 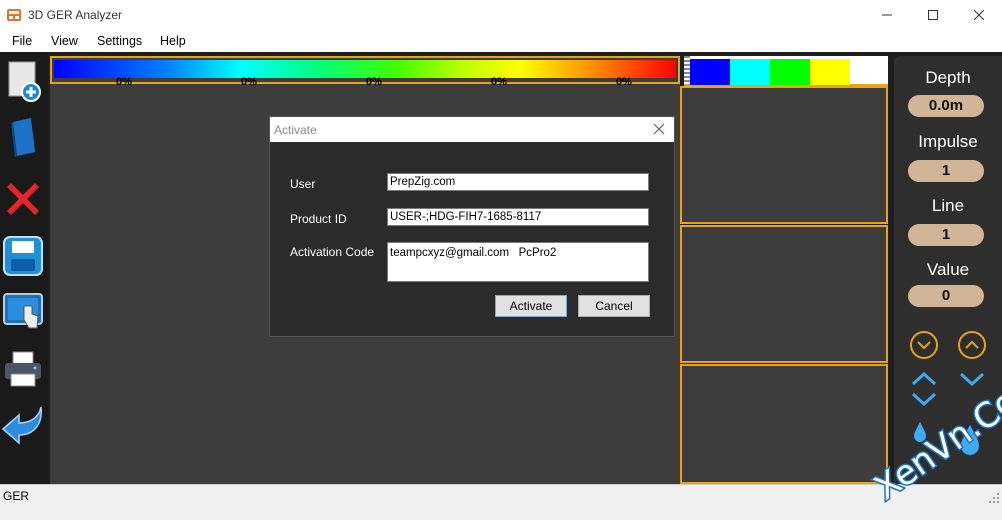 I want to click on color-gradient, so click(x=365, y=69).